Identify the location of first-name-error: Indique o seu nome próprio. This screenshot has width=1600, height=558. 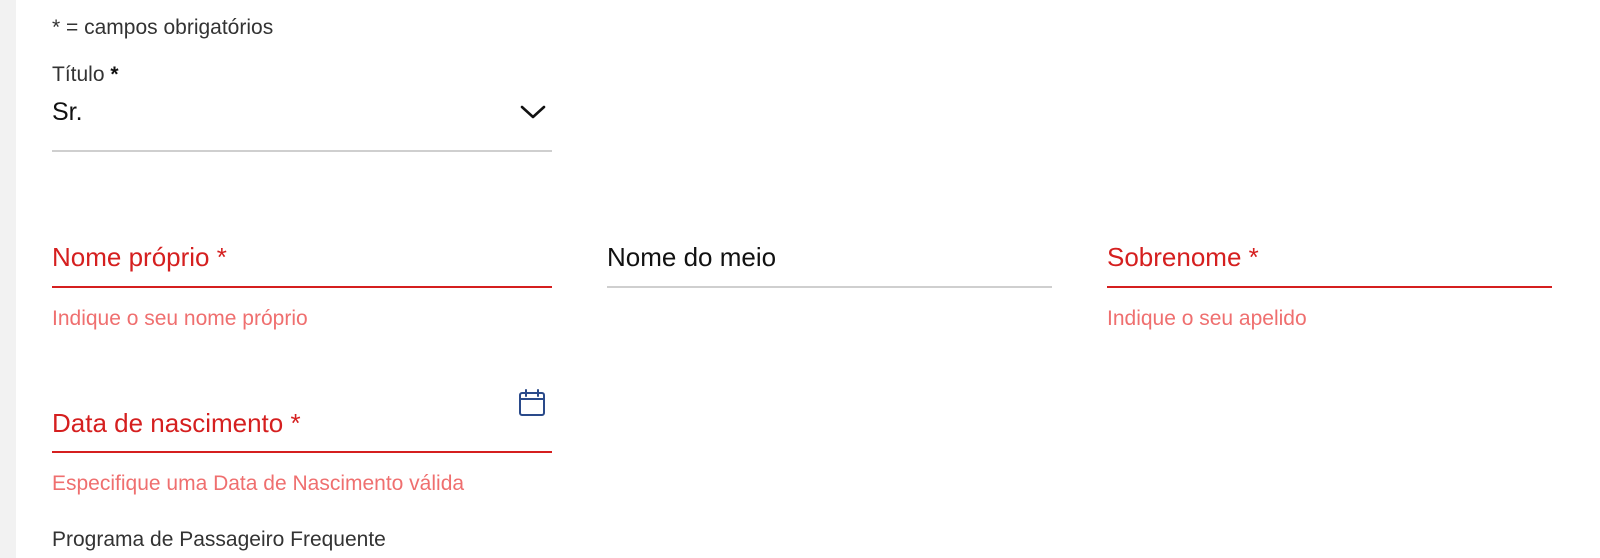
(180, 318).